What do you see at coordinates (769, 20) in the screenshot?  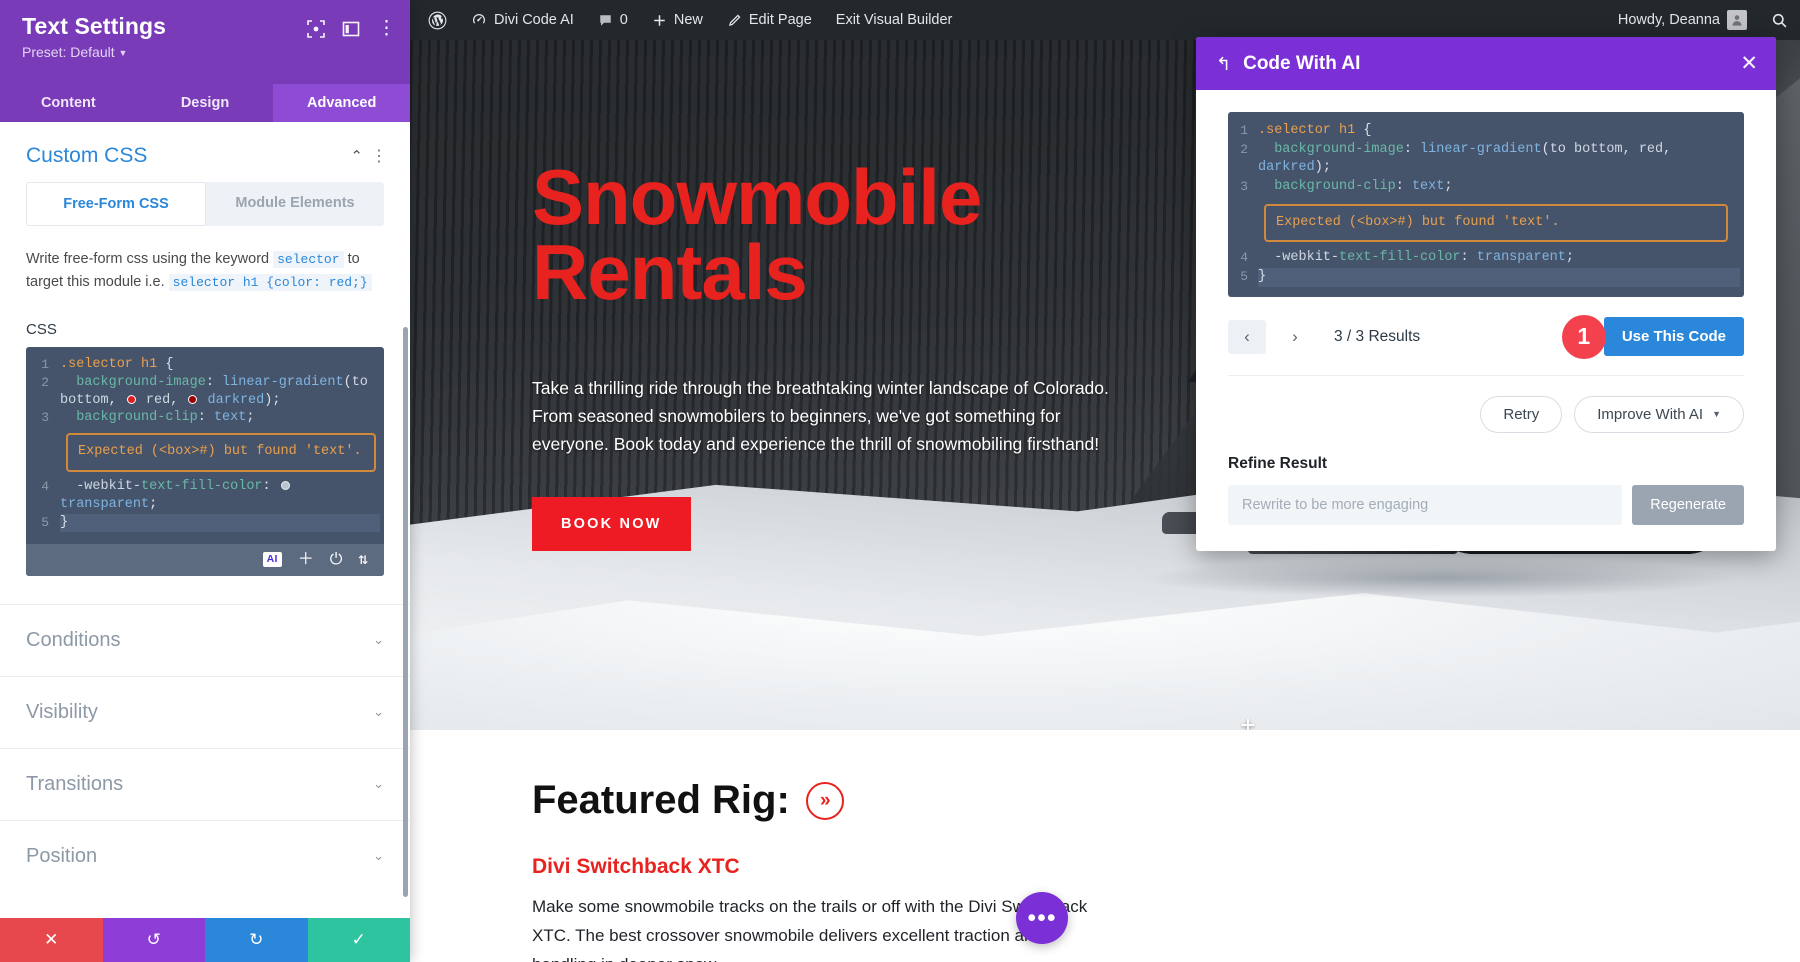 I see `edit-page-item: Edit Page` at bounding box center [769, 20].